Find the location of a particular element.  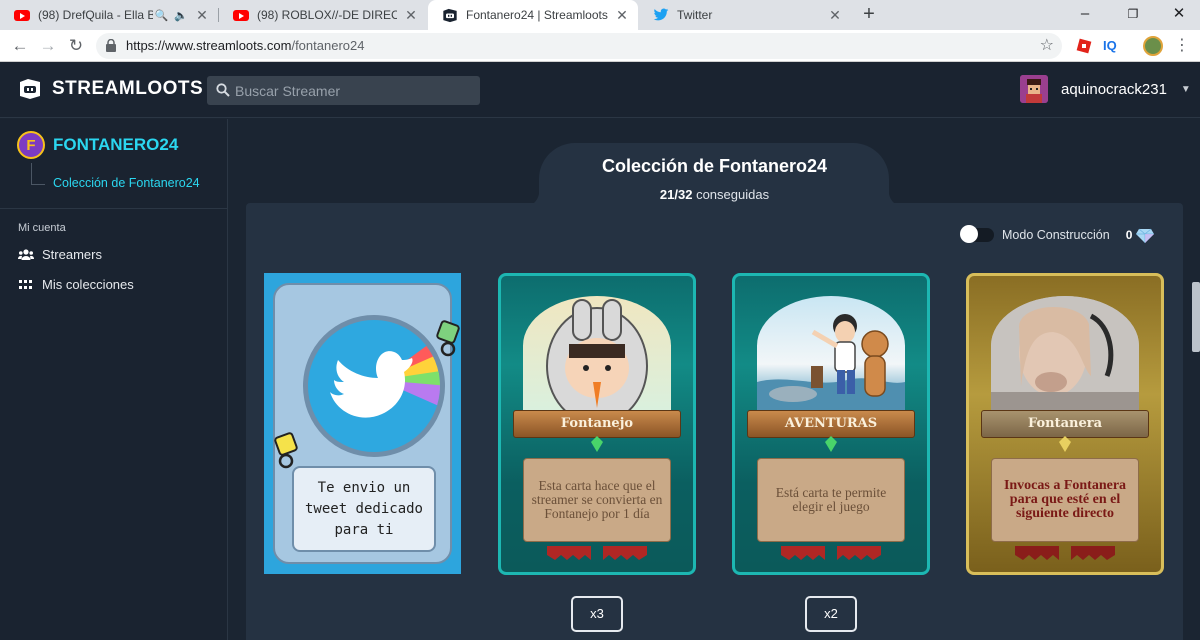

sidebar-streamer-link: F FONTANERO24 is located at coordinates (97, 145).